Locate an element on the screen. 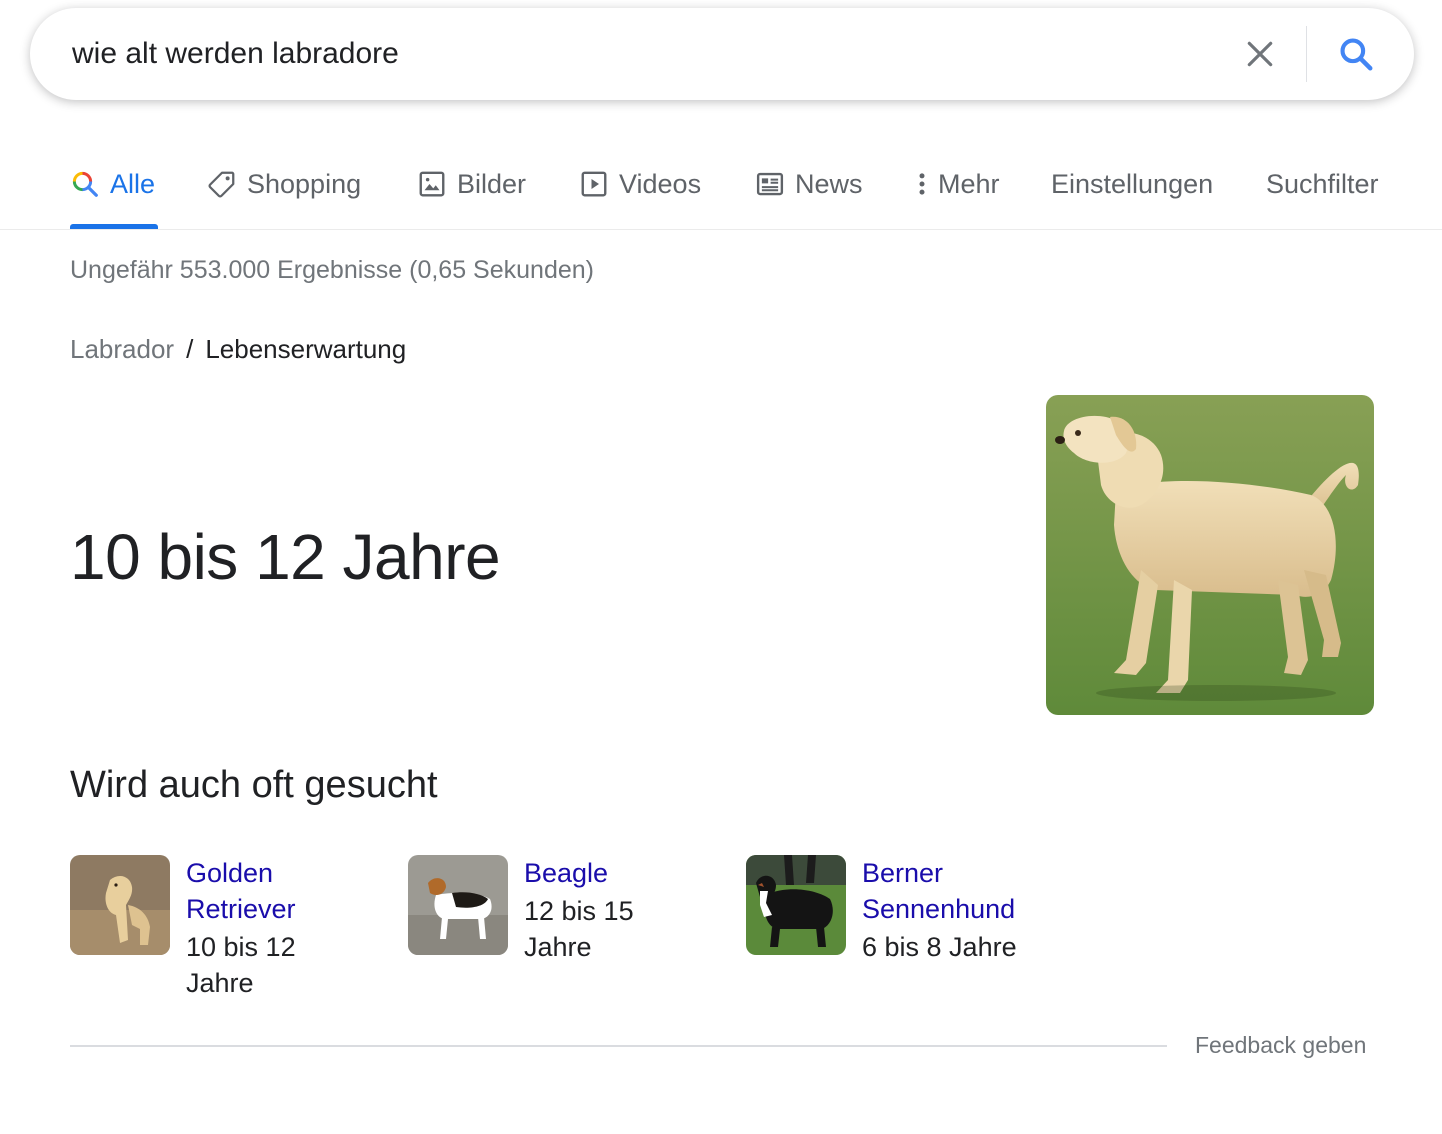  feedback-link: Feedback geben is located at coordinates (1280, 1045).